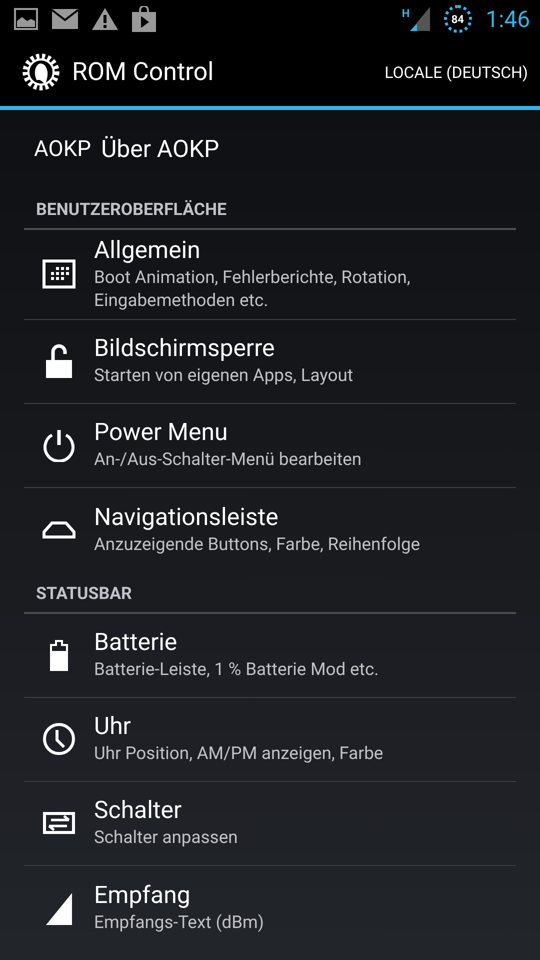 The width and height of the screenshot is (540, 960). I want to click on settings-item: Schalter Schalter anpassen, so click(270, 824).